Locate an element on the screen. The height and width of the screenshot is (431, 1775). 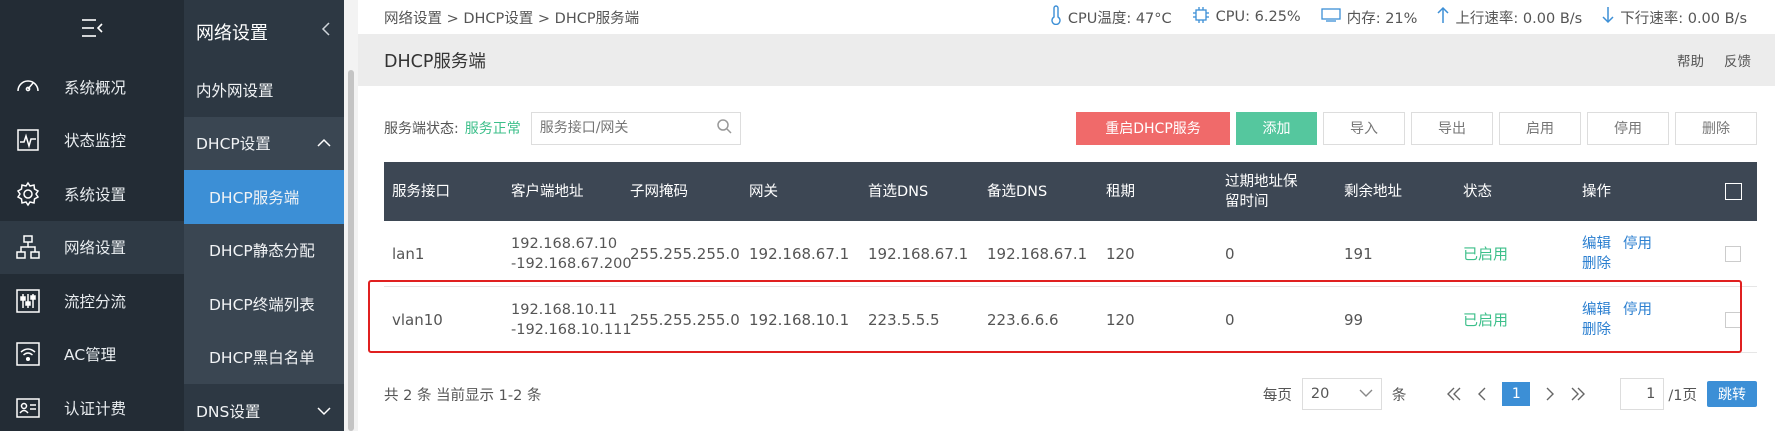
sidebar-group-dhcp: DHCP设置 is located at coordinates (264, 143).